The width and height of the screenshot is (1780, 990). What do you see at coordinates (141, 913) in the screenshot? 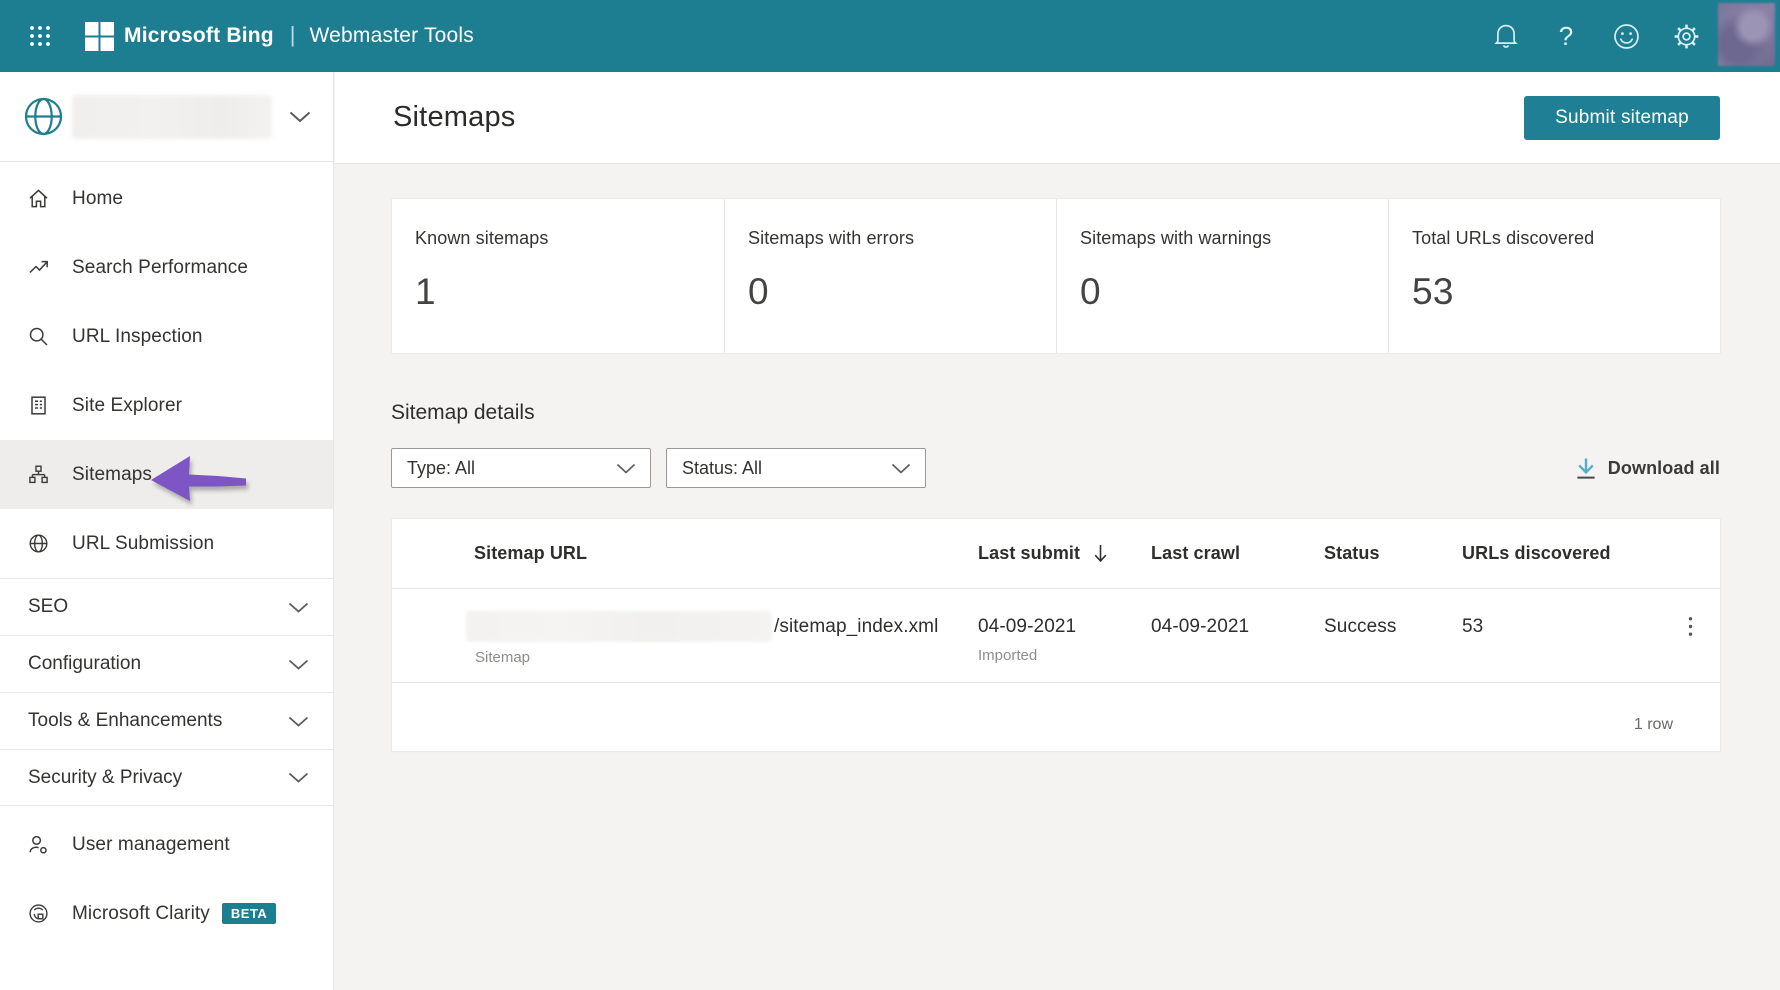
I see `sidebar-item-label: Microsoft Clarity` at bounding box center [141, 913].